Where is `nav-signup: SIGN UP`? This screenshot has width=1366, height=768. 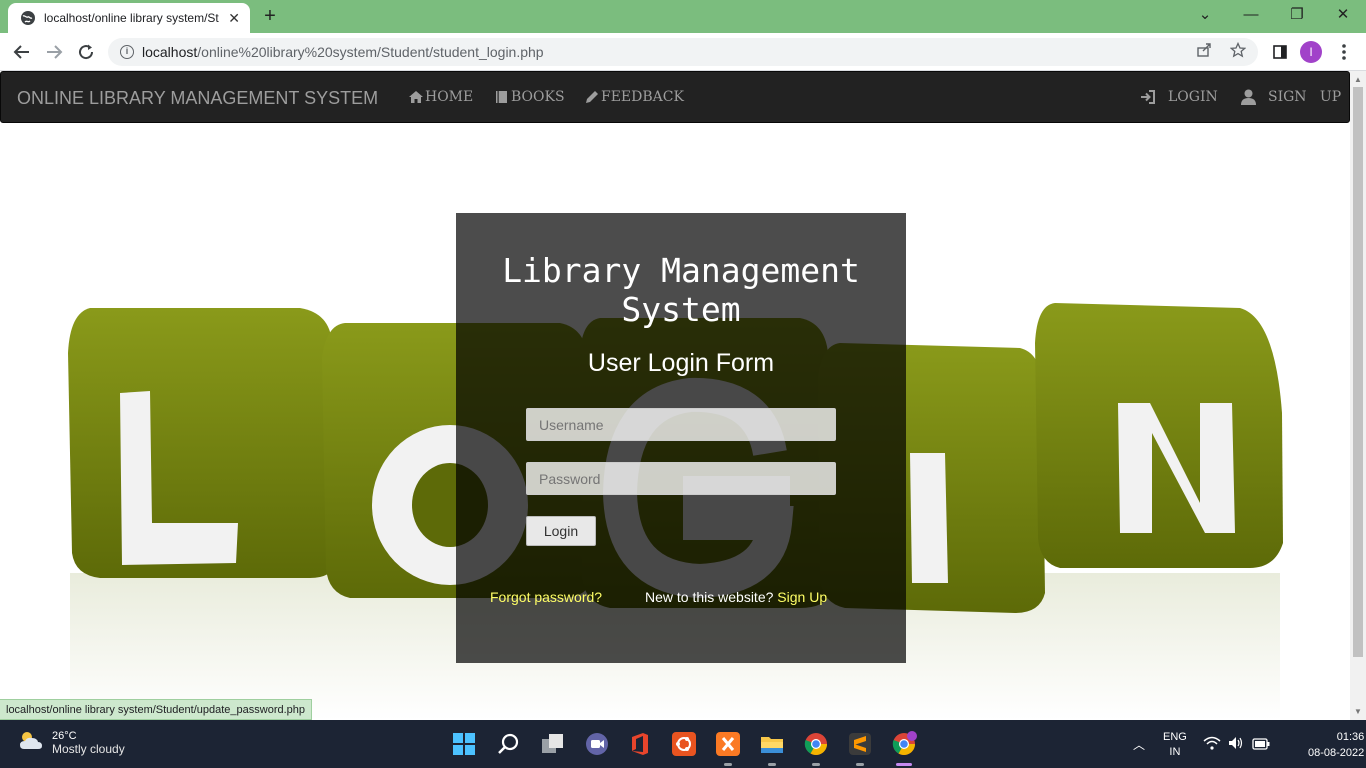
nav-signup: SIGN UP is located at coordinates (1291, 97).